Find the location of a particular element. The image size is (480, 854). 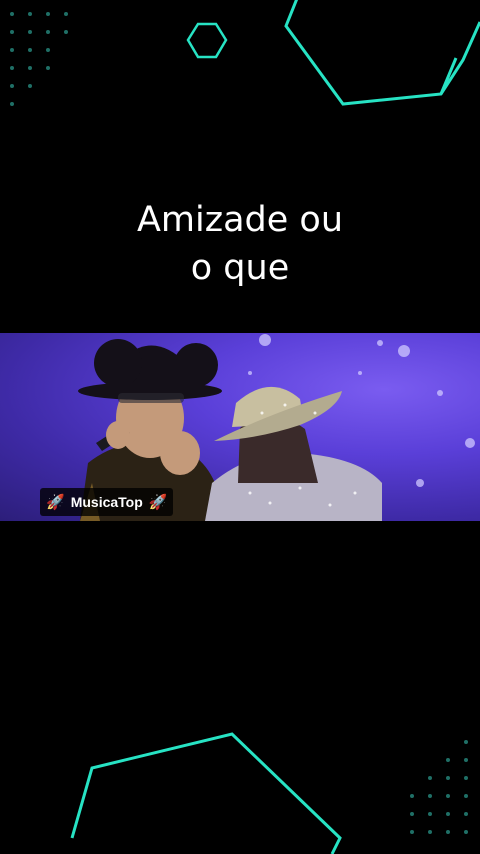

watermark-badge: 🚀 MusicaTop 🚀 is located at coordinates (107, 502).